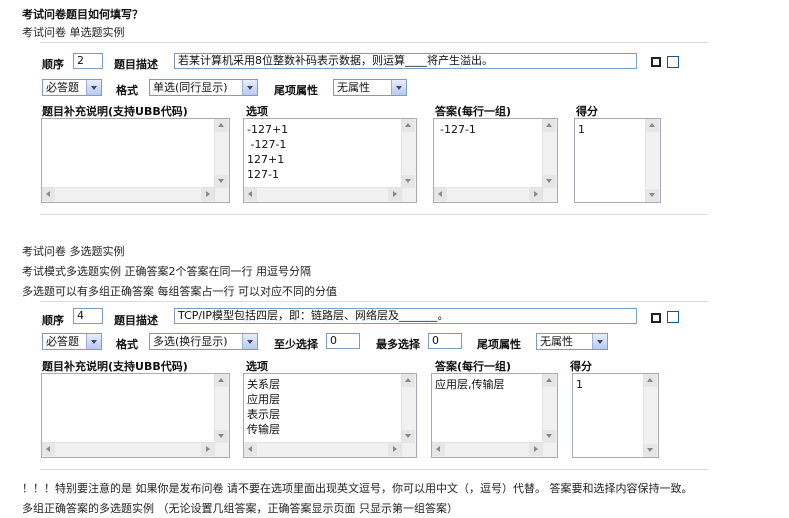 The height and width of the screenshot is (518, 789). Describe the element at coordinates (330, 160) in the screenshot. I see `q1-options-textarea: -127+1 -127-1 127+1 127-1` at that location.